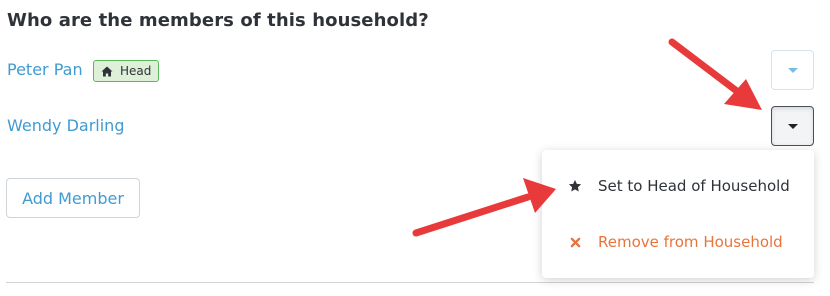 The width and height of the screenshot is (830, 296). Describe the element at coordinates (107, 71) in the screenshot. I see `home-icon` at that location.